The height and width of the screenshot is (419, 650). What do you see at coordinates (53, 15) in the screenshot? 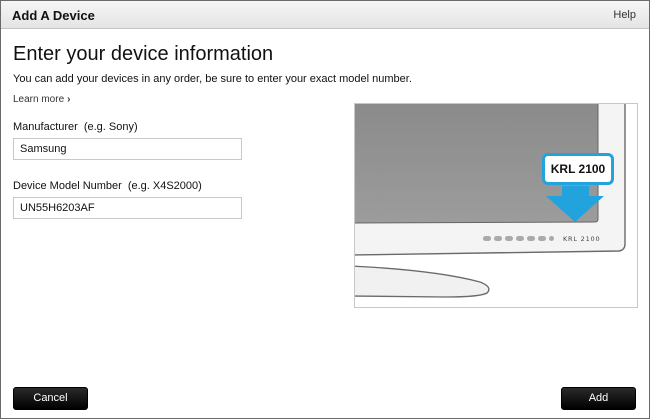
I see `window-title: Add A Device` at bounding box center [53, 15].